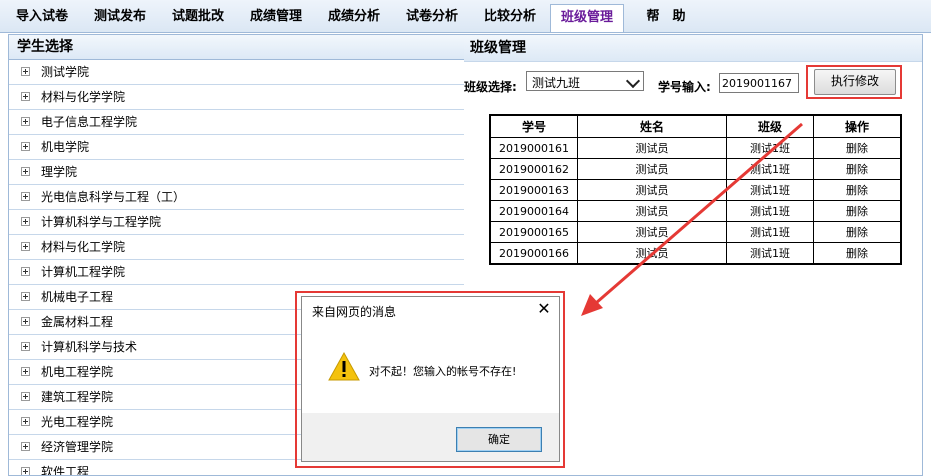 The height and width of the screenshot is (476, 931). What do you see at coordinates (533, 126) in the screenshot?
I see `column-header-student-id: 学号` at bounding box center [533, 126].